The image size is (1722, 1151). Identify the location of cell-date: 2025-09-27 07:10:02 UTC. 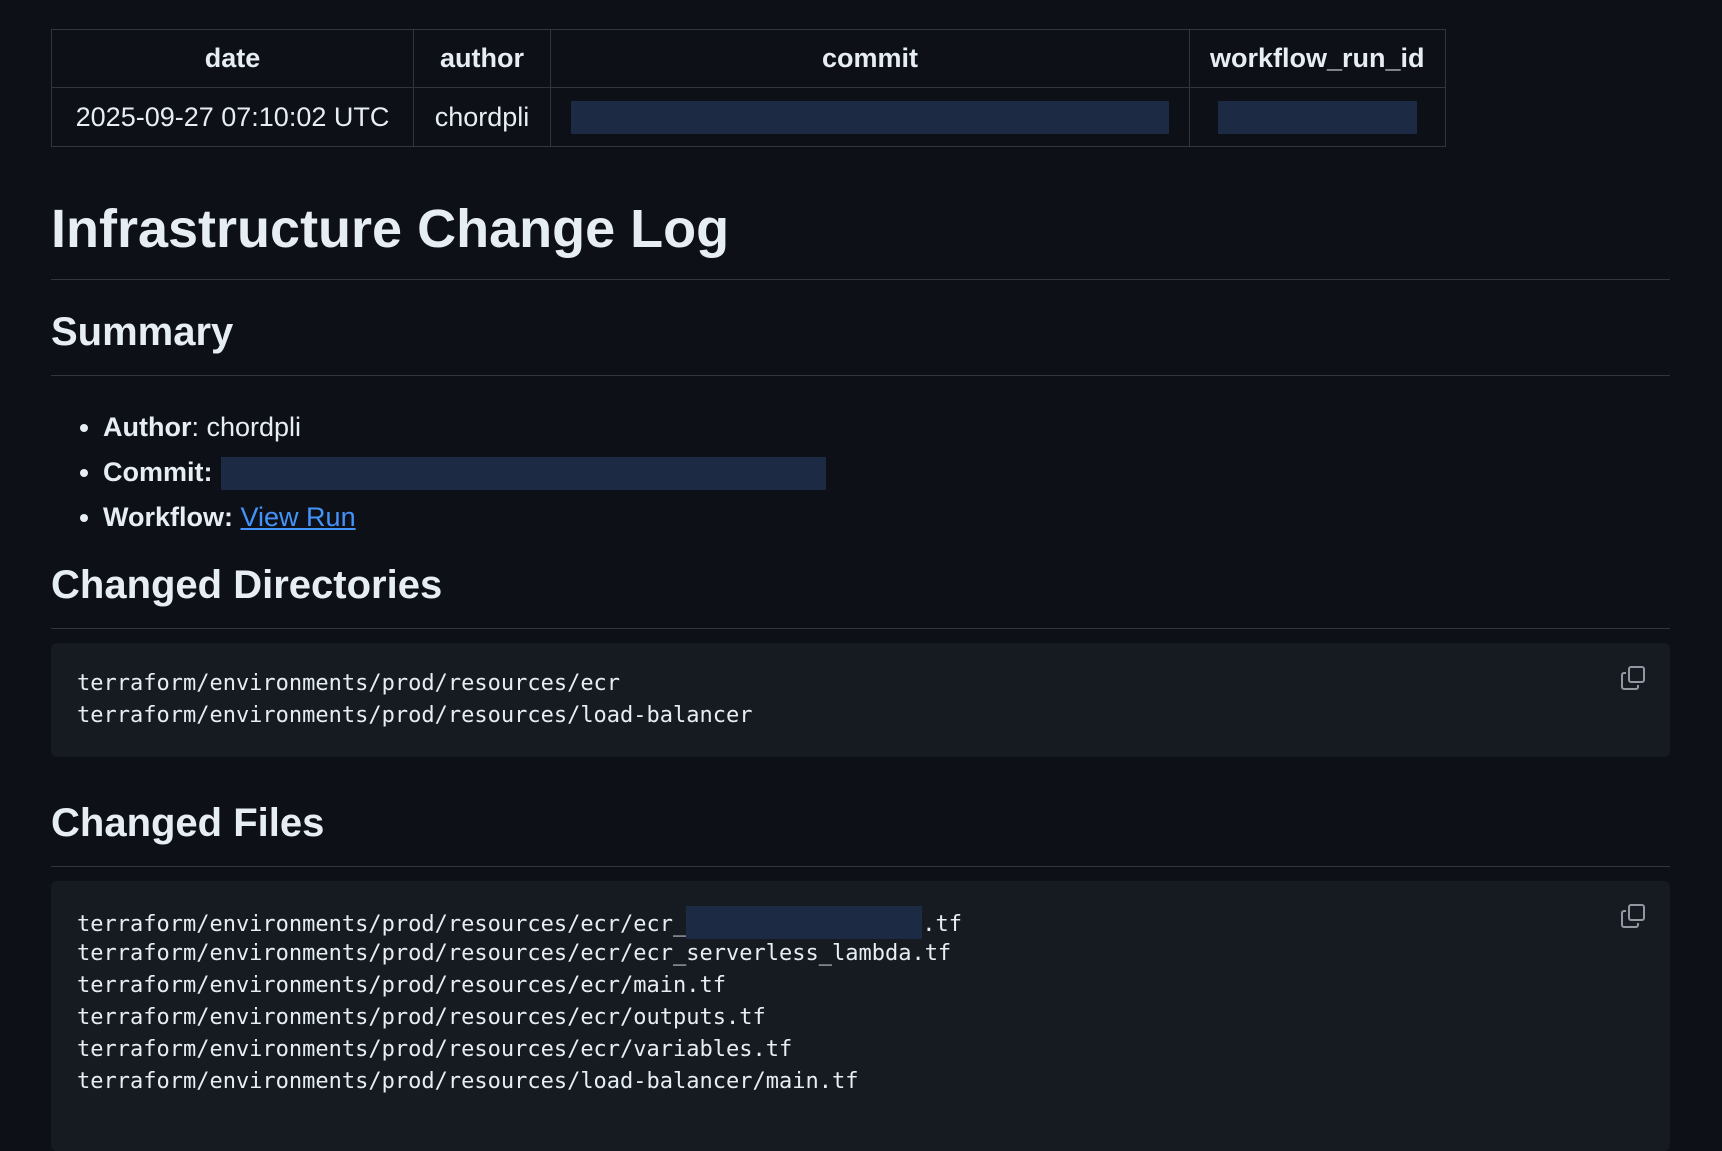
(232, 117).